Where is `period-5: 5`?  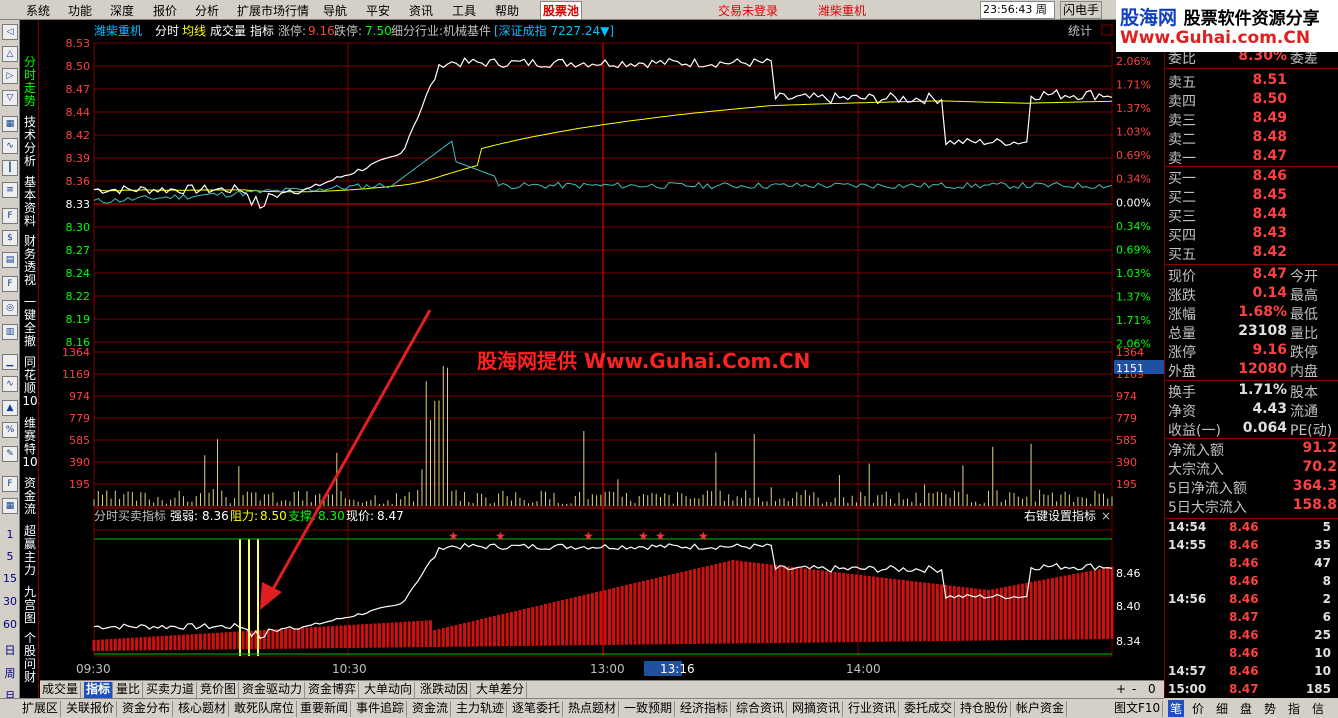
period-5: 5 is located at coordinates (10, 556).